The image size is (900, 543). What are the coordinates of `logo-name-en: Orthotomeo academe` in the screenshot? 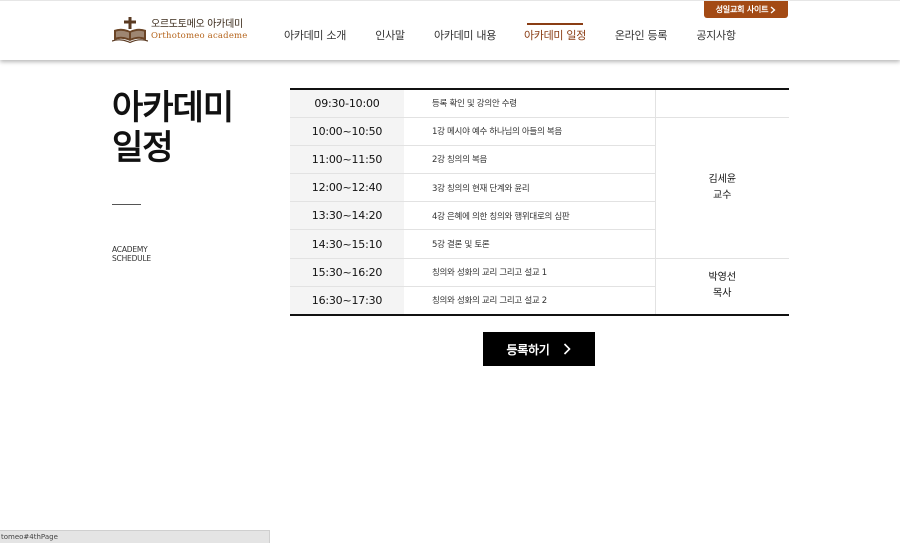 It's located at (199, 35).